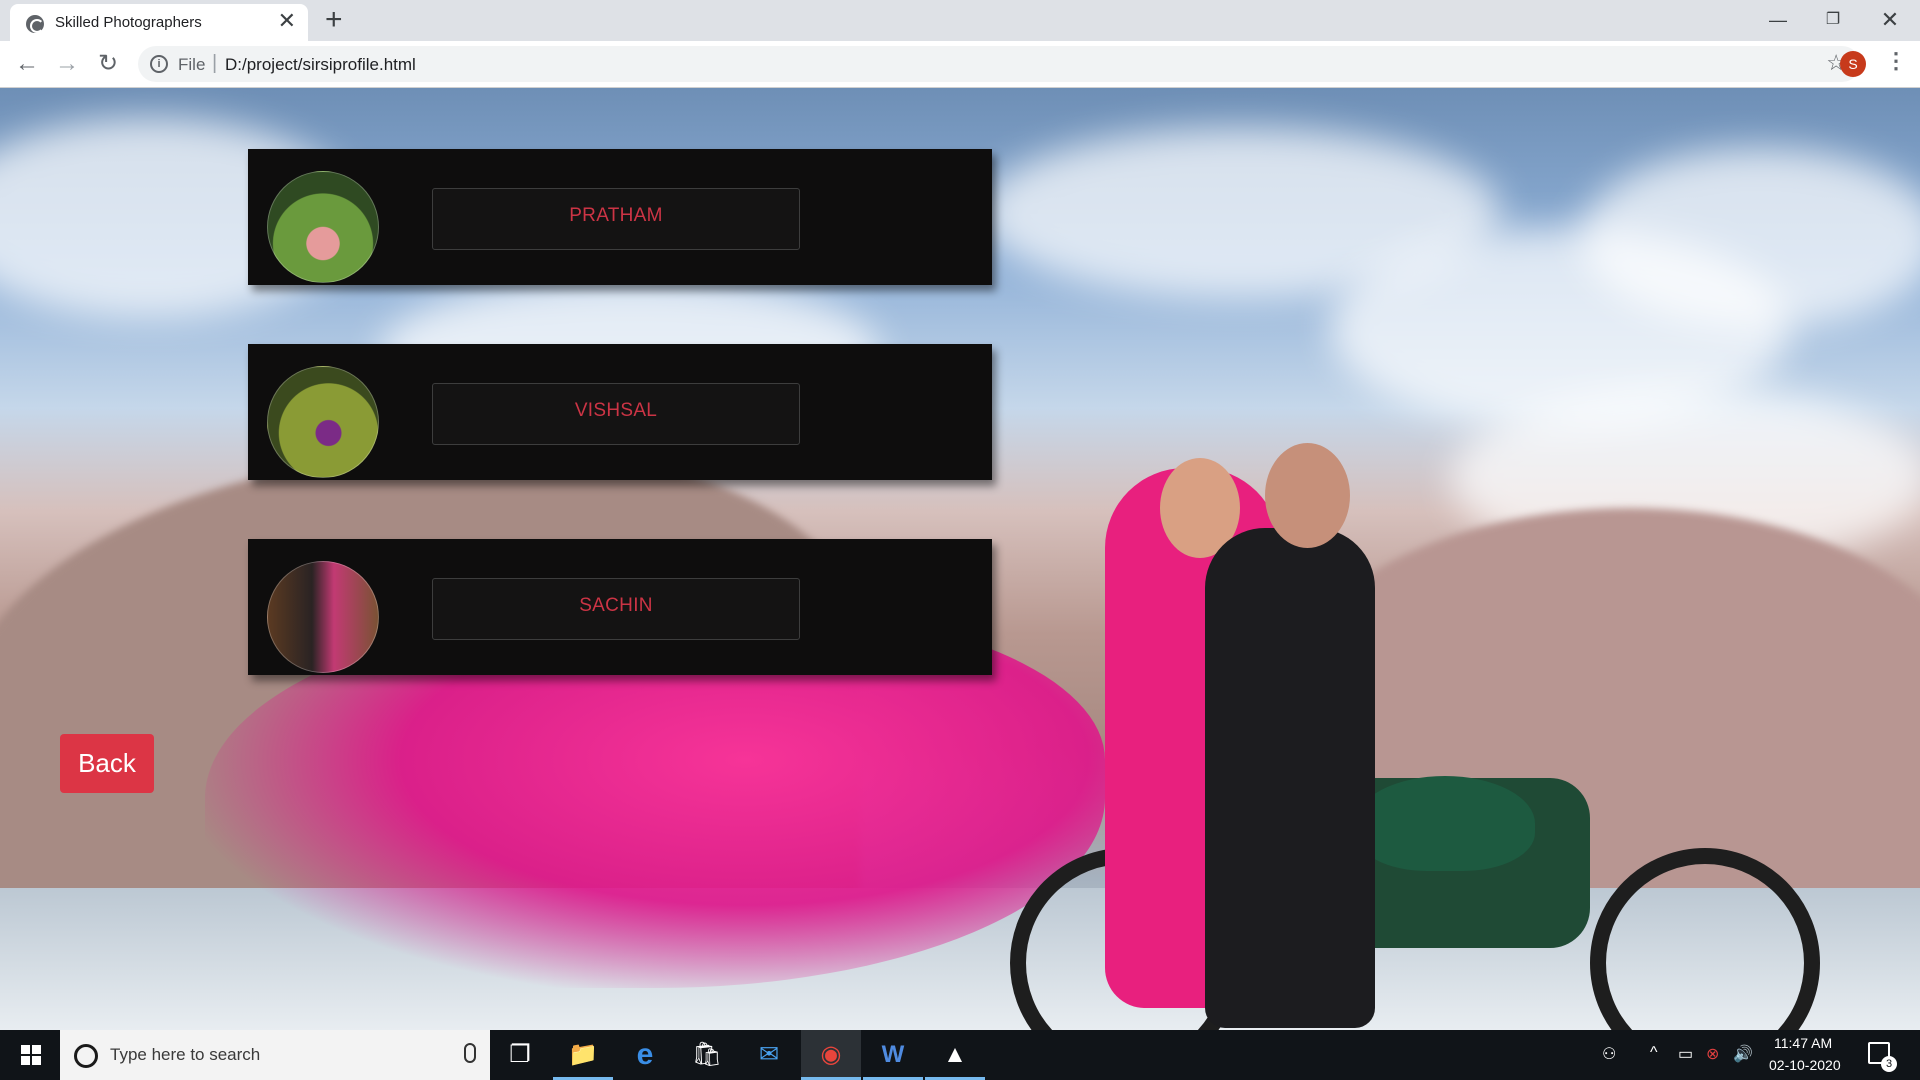 The width and height of the screenshot is (1920, 1080). Describe the element at coordinates (107, 763) in the screenshot. I see `back-button: Back` at that location.